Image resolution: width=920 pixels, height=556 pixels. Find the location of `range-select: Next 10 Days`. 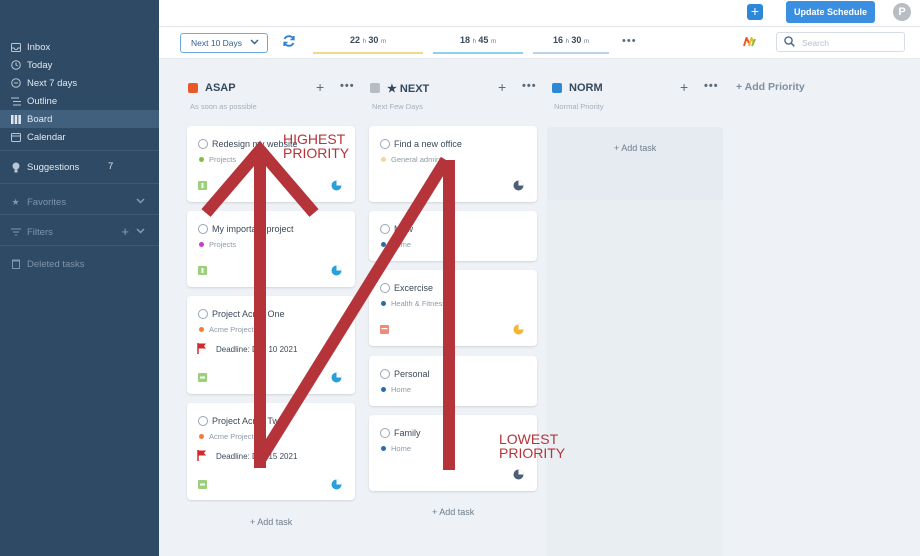

range-select: Next 10 Days is located at coordinates (224, 43).